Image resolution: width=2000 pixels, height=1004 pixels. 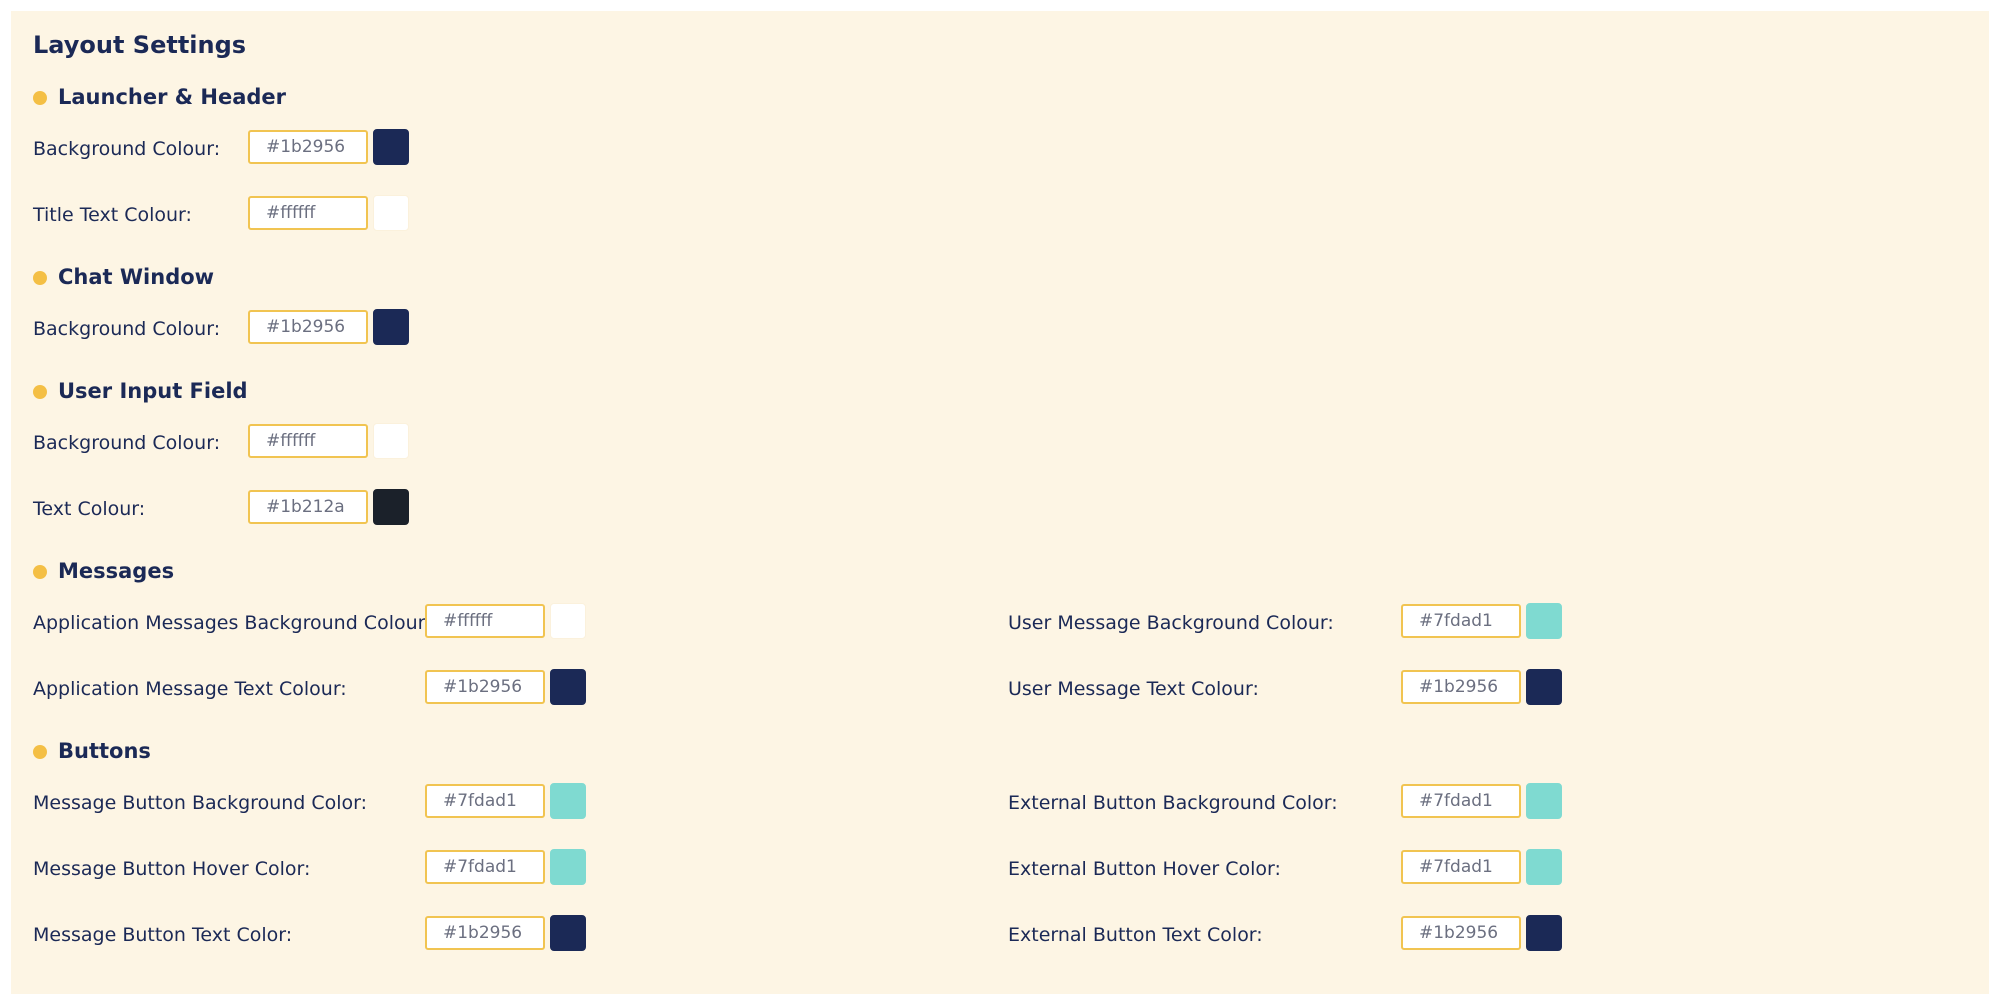 What do you see at coordinates (568, 867) in the screenshot?
I see `message-button-hover-color-swatch` at bounding box center [568, 867].